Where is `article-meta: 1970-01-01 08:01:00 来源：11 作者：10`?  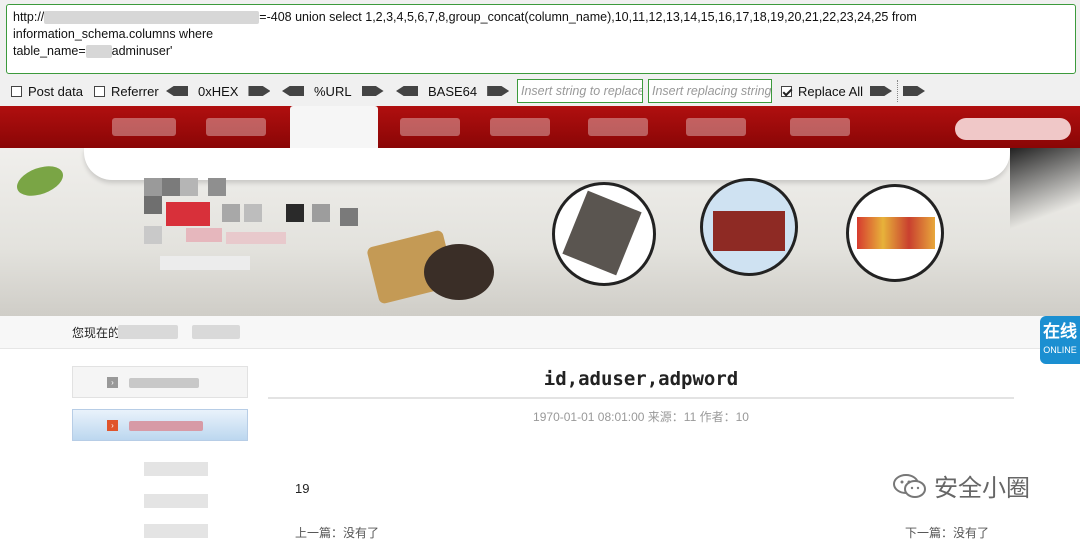 article-meta: 1970-01-01 08:01:00 来源：11 作者：10 is located at coordinates (641, 417).